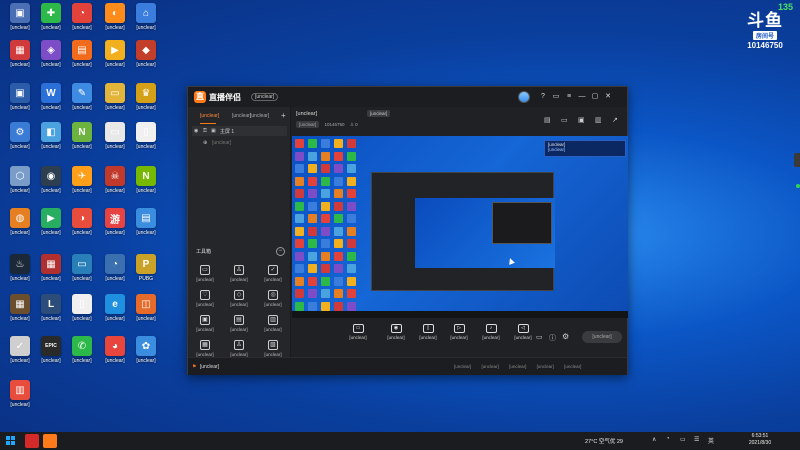 The width and height of the screenshot is (800, 450). I want to click on start-button, so click(11, 441).